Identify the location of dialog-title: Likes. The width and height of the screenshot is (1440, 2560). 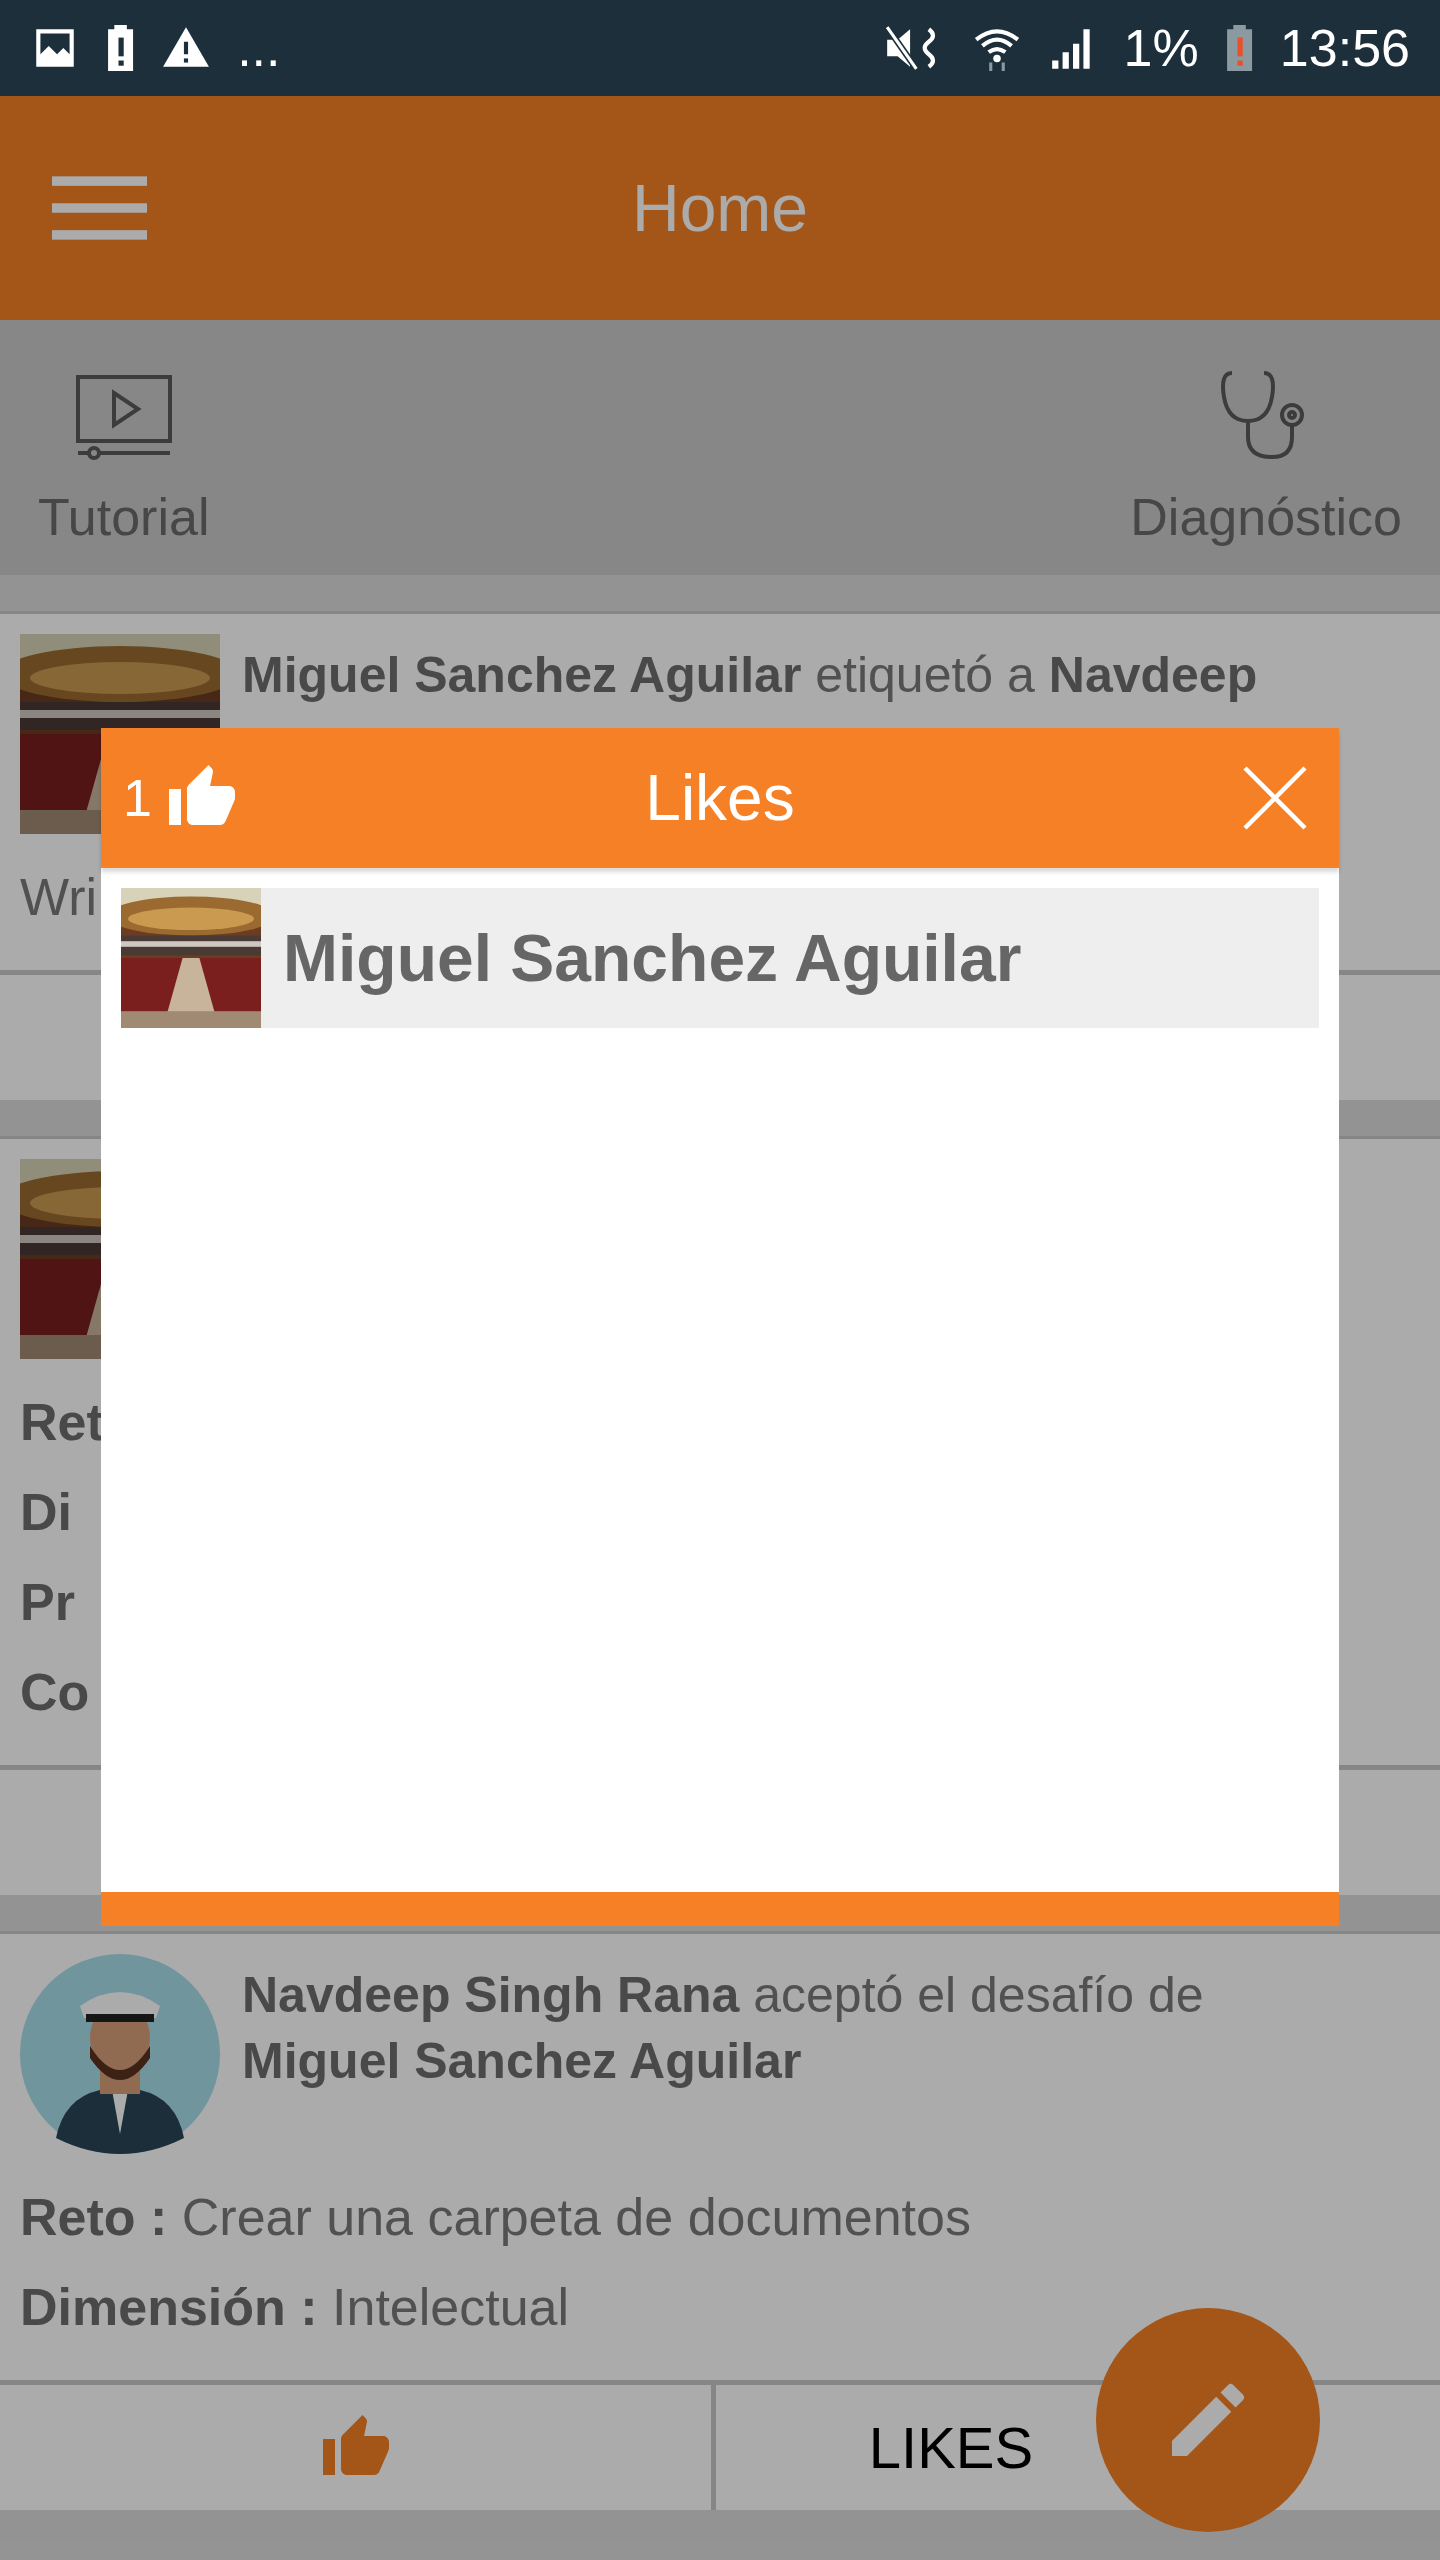
(720, 798).